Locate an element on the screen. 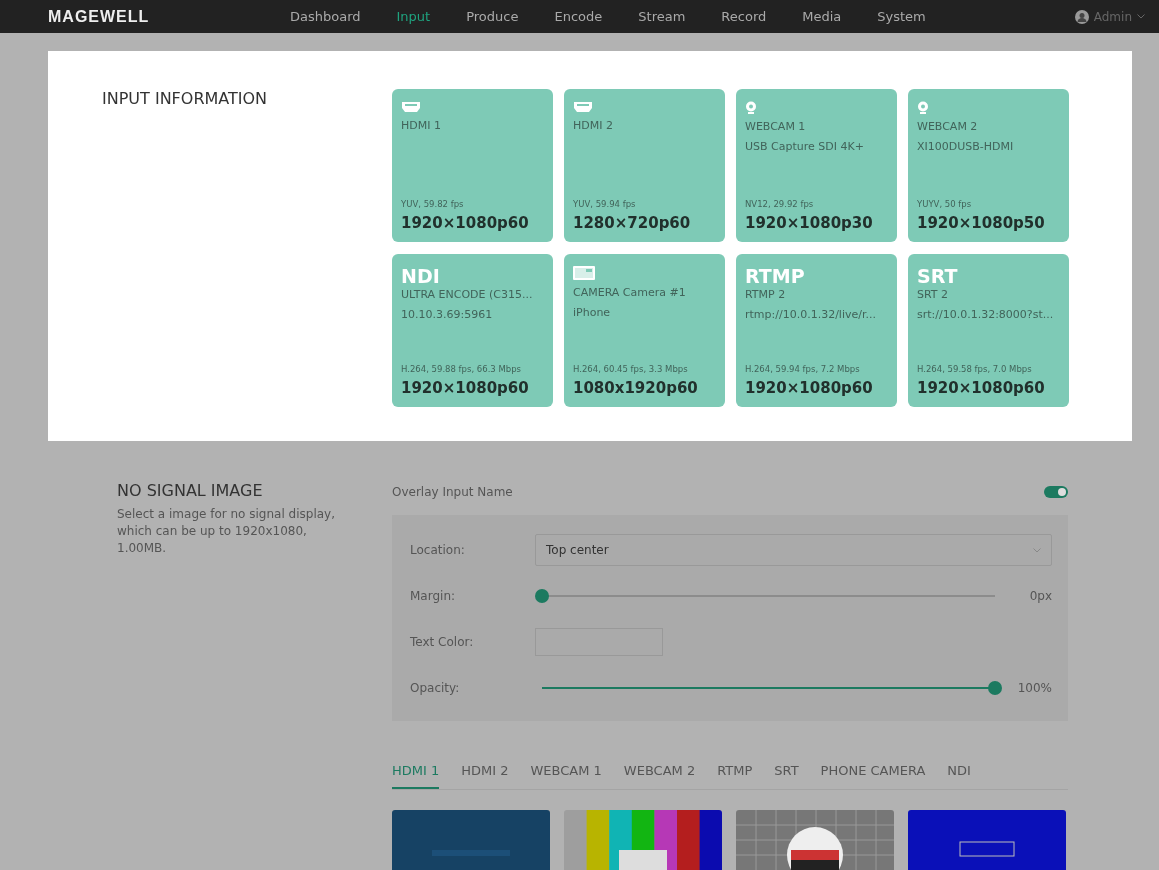 This screenshot has height=870, width=1159. input-format: NV12, 29.92 fps is located at coordinates (779, 204).